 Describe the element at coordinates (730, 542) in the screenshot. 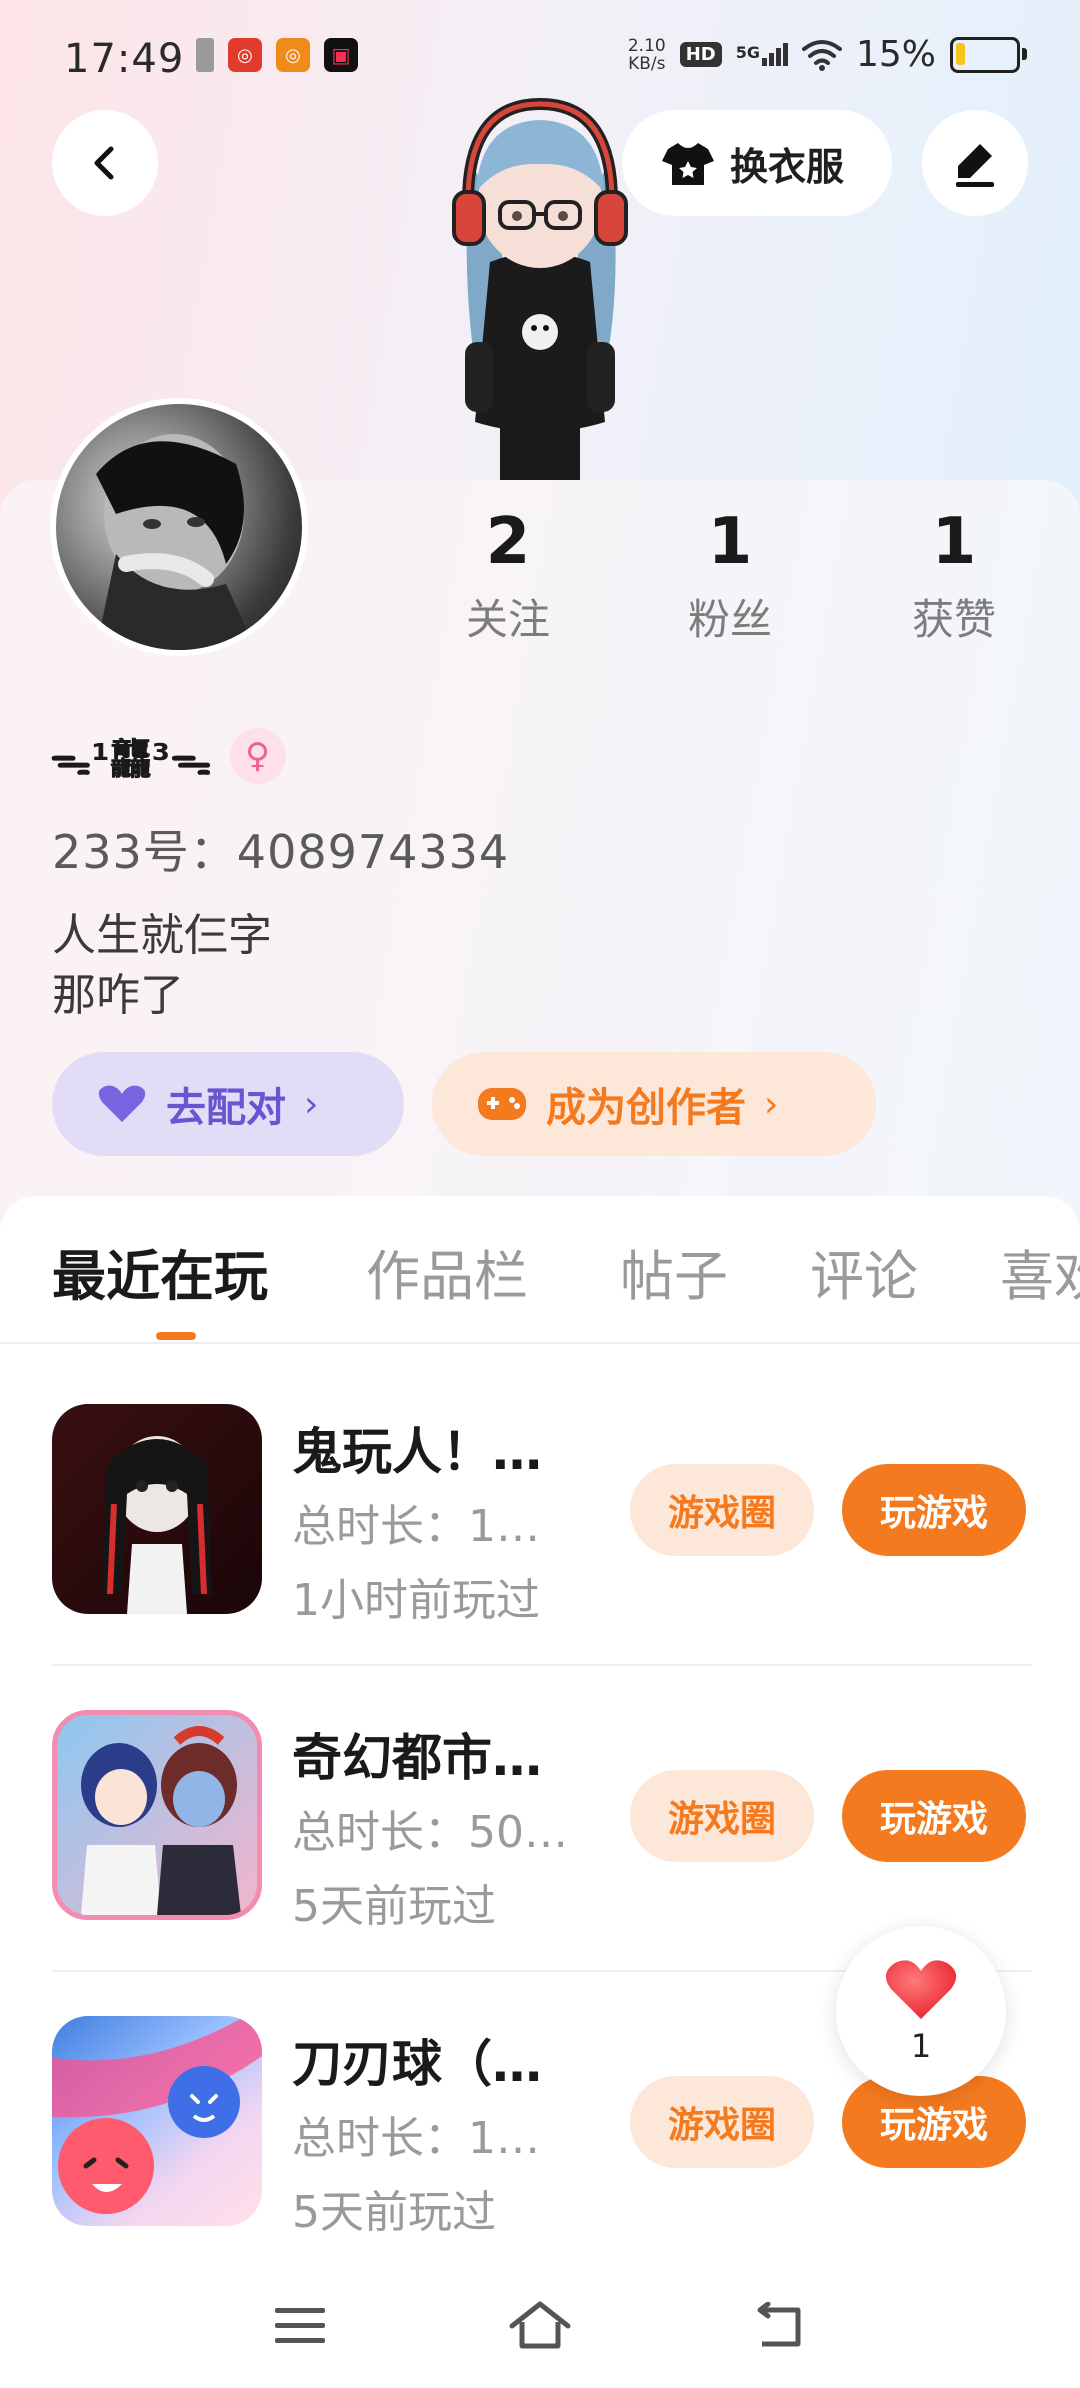

I see `stat-fans-count: 1` at that location.